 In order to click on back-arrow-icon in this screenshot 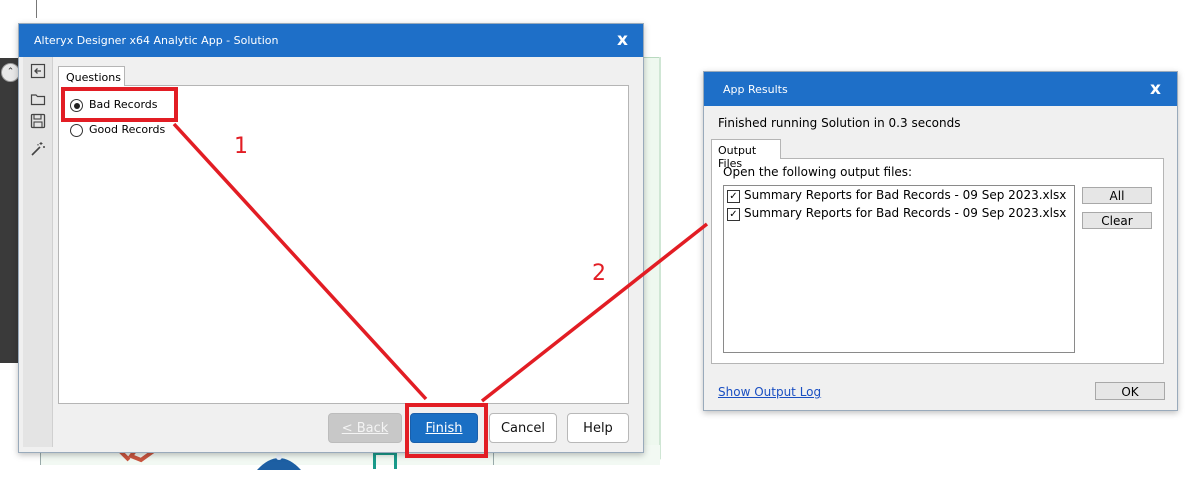, I will do `click(38, 71)`.